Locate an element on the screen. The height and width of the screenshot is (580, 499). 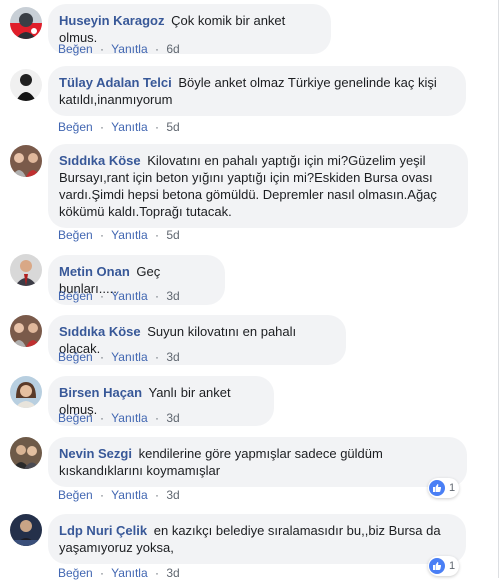
timestamp: 6d is located at coordinates (172, 49).